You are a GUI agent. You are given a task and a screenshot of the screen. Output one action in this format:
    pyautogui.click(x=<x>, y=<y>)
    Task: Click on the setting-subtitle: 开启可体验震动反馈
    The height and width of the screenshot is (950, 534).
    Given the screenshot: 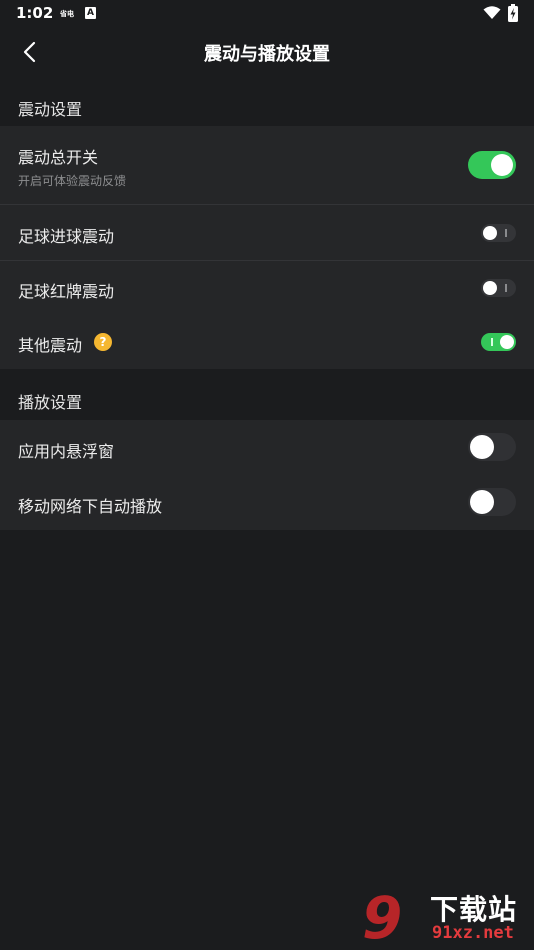 What is the action you would take?
    pyautogui.click(x=72, y=181)
    